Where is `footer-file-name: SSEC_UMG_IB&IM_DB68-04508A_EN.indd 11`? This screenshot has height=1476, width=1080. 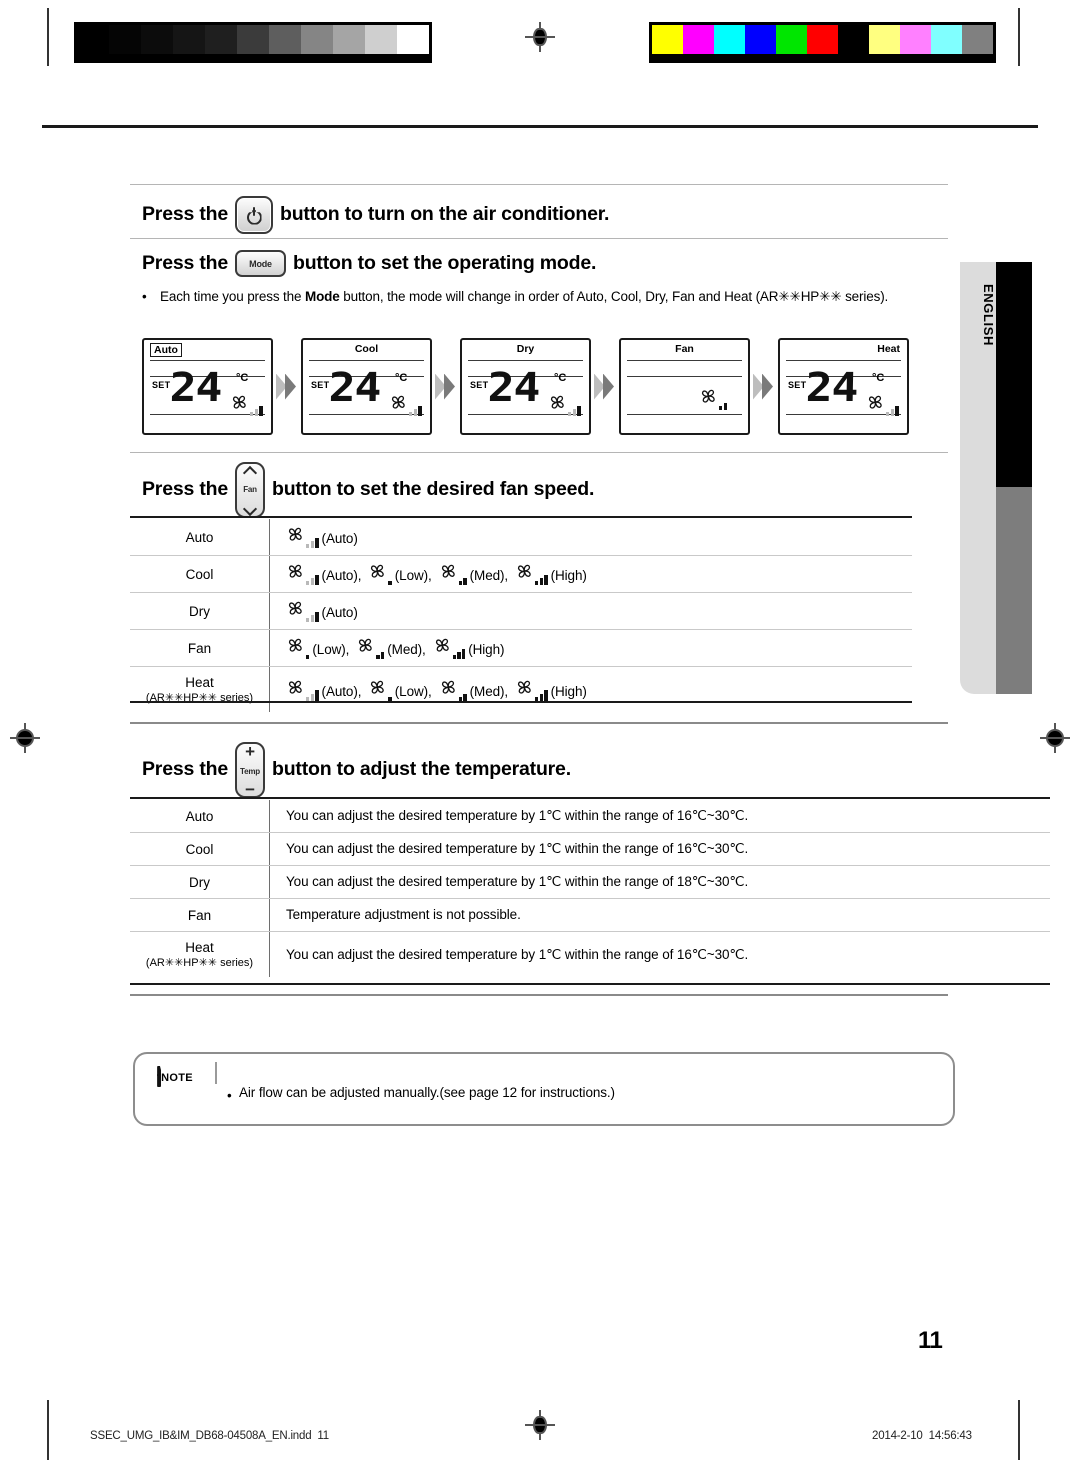
footer-file-name: SSEC_UMG_IB&IM_DB68-04508A_EN.indd 11 is located at coordinates (209, 1436).